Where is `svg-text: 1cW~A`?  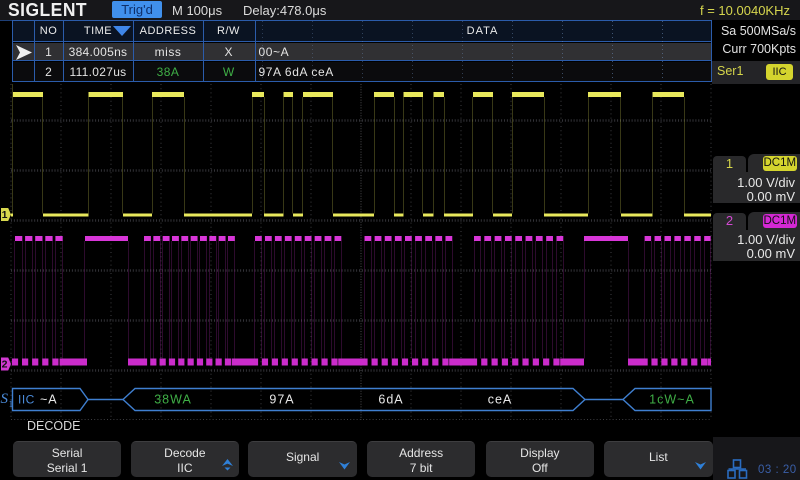 svg-text: 1cW~A is located at coordinates (672, 400).